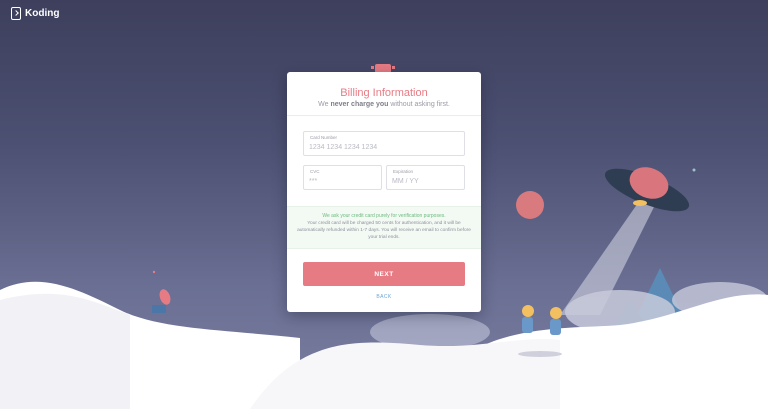  I want to click on koding-logo-icon, so click(16, 13).